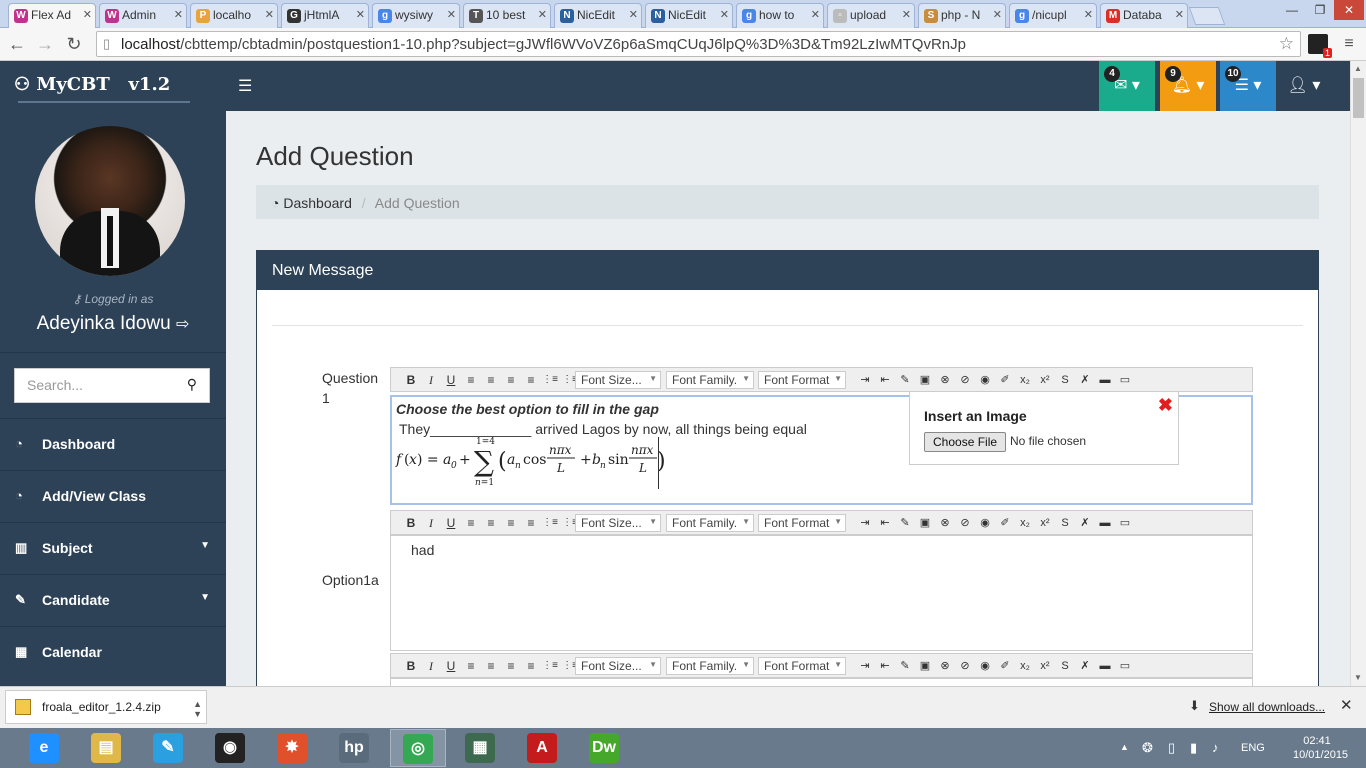 The height and width of the screenshot is (768, 1366). What do you see at coordinates (1320, 10) in the screenshot?
I see `maximize-icon: ❐` at bounding box center [1320, 10].